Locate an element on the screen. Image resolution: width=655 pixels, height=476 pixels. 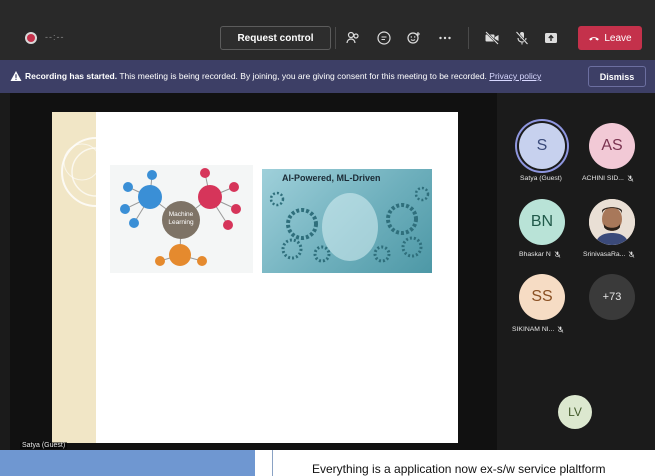
avatar-initials: BN is located at coordinates (542, 221).